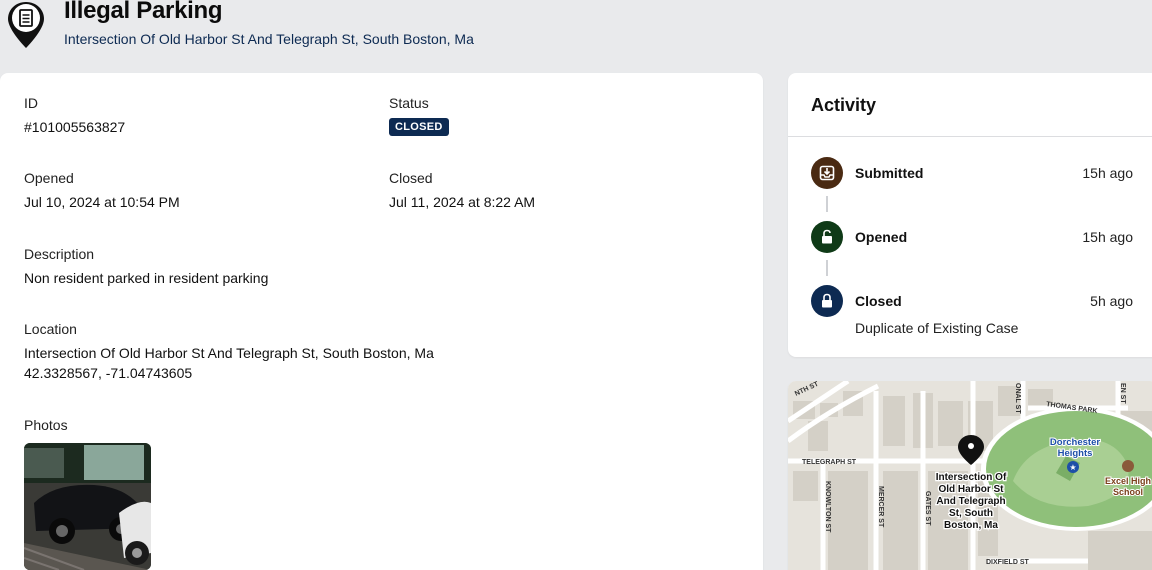 This screenshot has height=570, width=1152. What do you see at coordinates (827, 507) in the screenshot?
I see `street-label: KNOWLTON ST` at bounding box center [827, 507].